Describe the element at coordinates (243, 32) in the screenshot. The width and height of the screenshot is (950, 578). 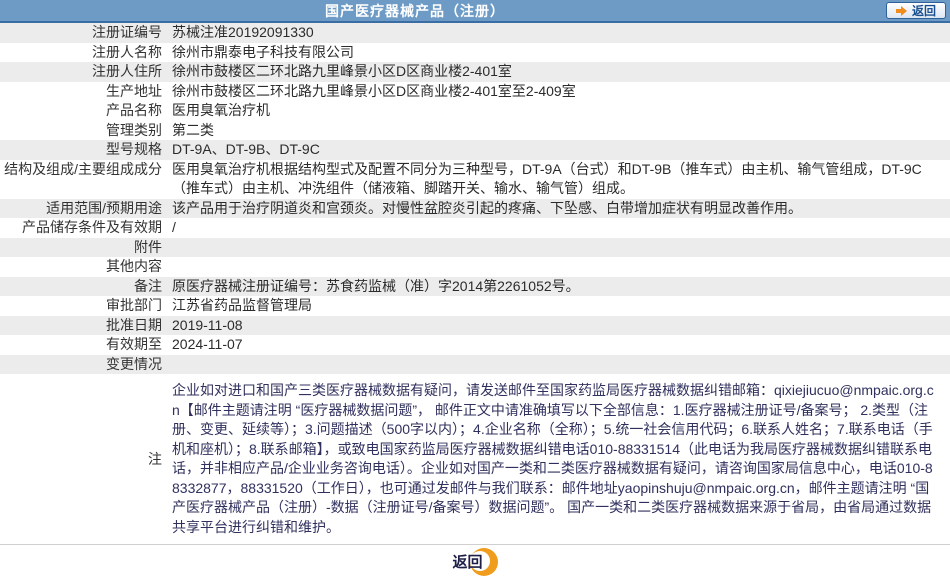
I see `row-value: 苏械注准20192091330` at that location.